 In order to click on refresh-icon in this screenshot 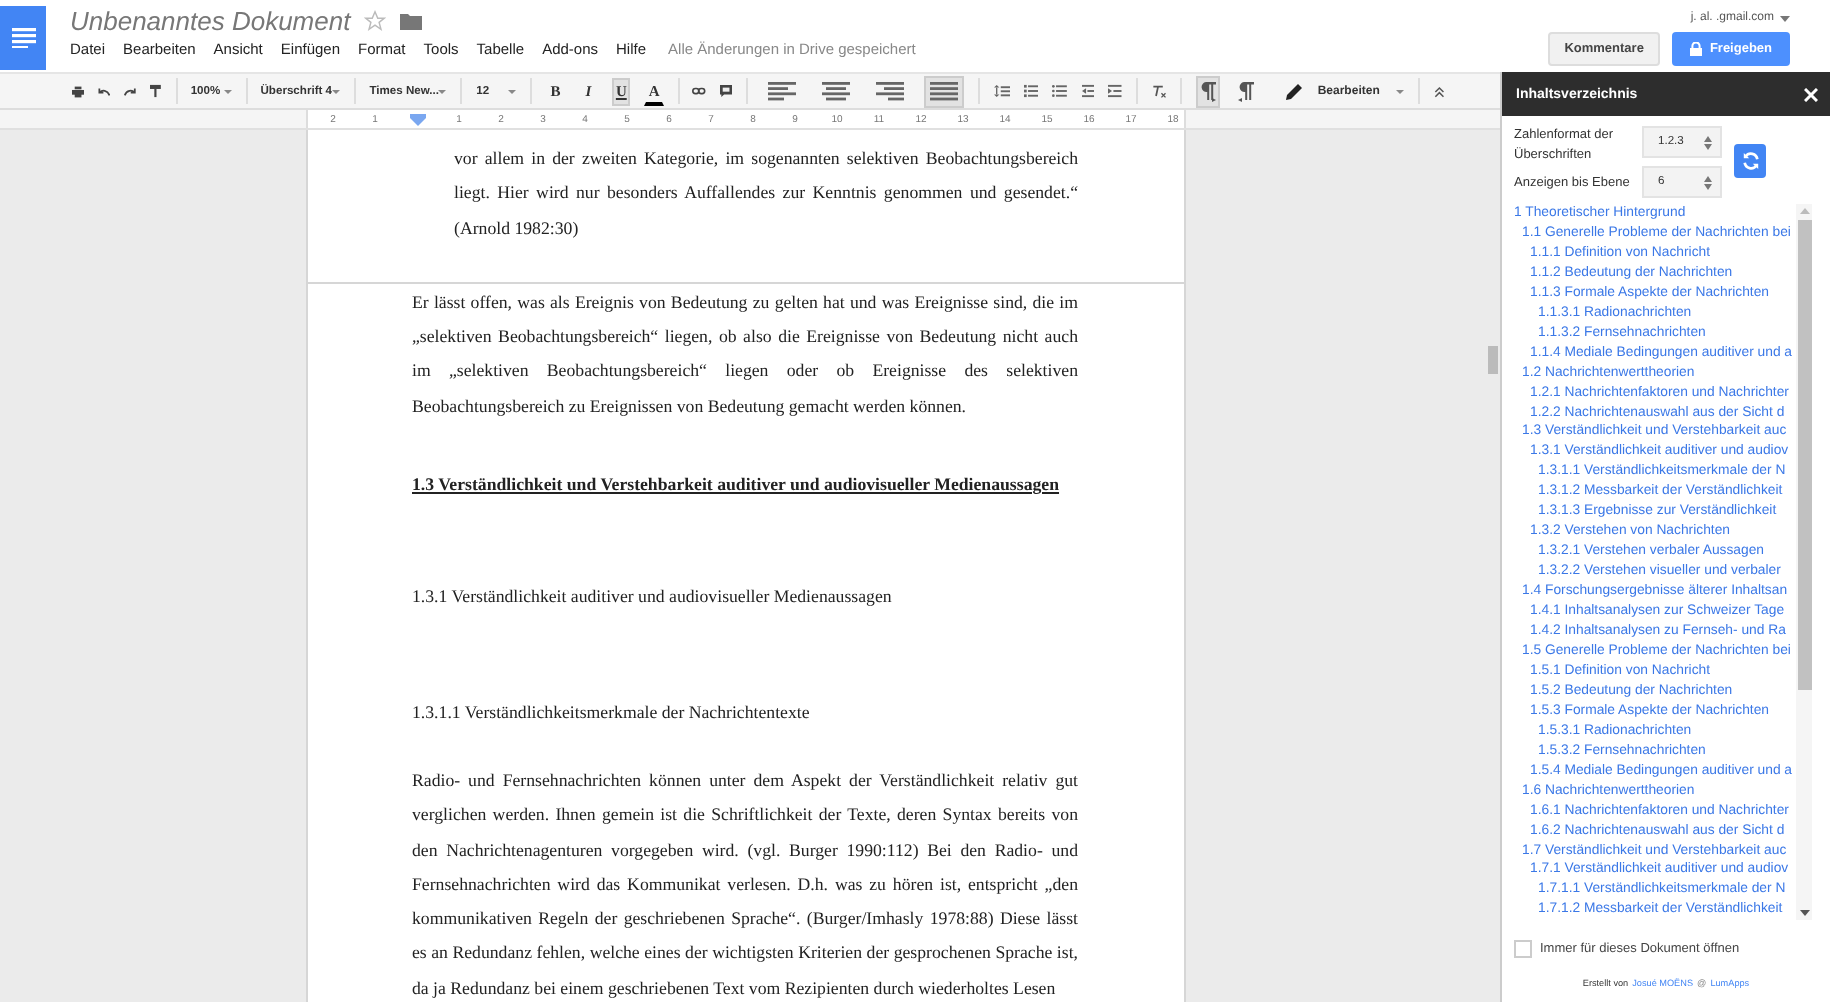, I will do `click(1750, 161)`.